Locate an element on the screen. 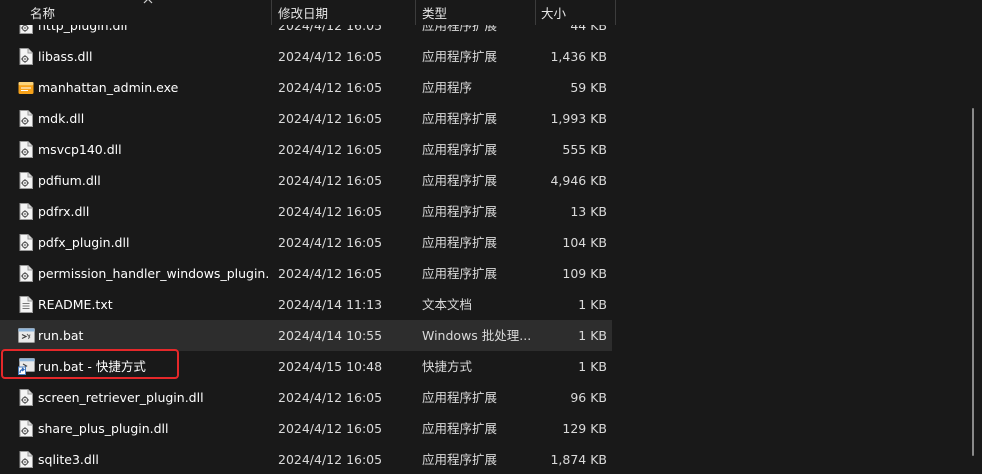  file-date: 2024/4/14 11:13 is located at coordinates (330, 304).